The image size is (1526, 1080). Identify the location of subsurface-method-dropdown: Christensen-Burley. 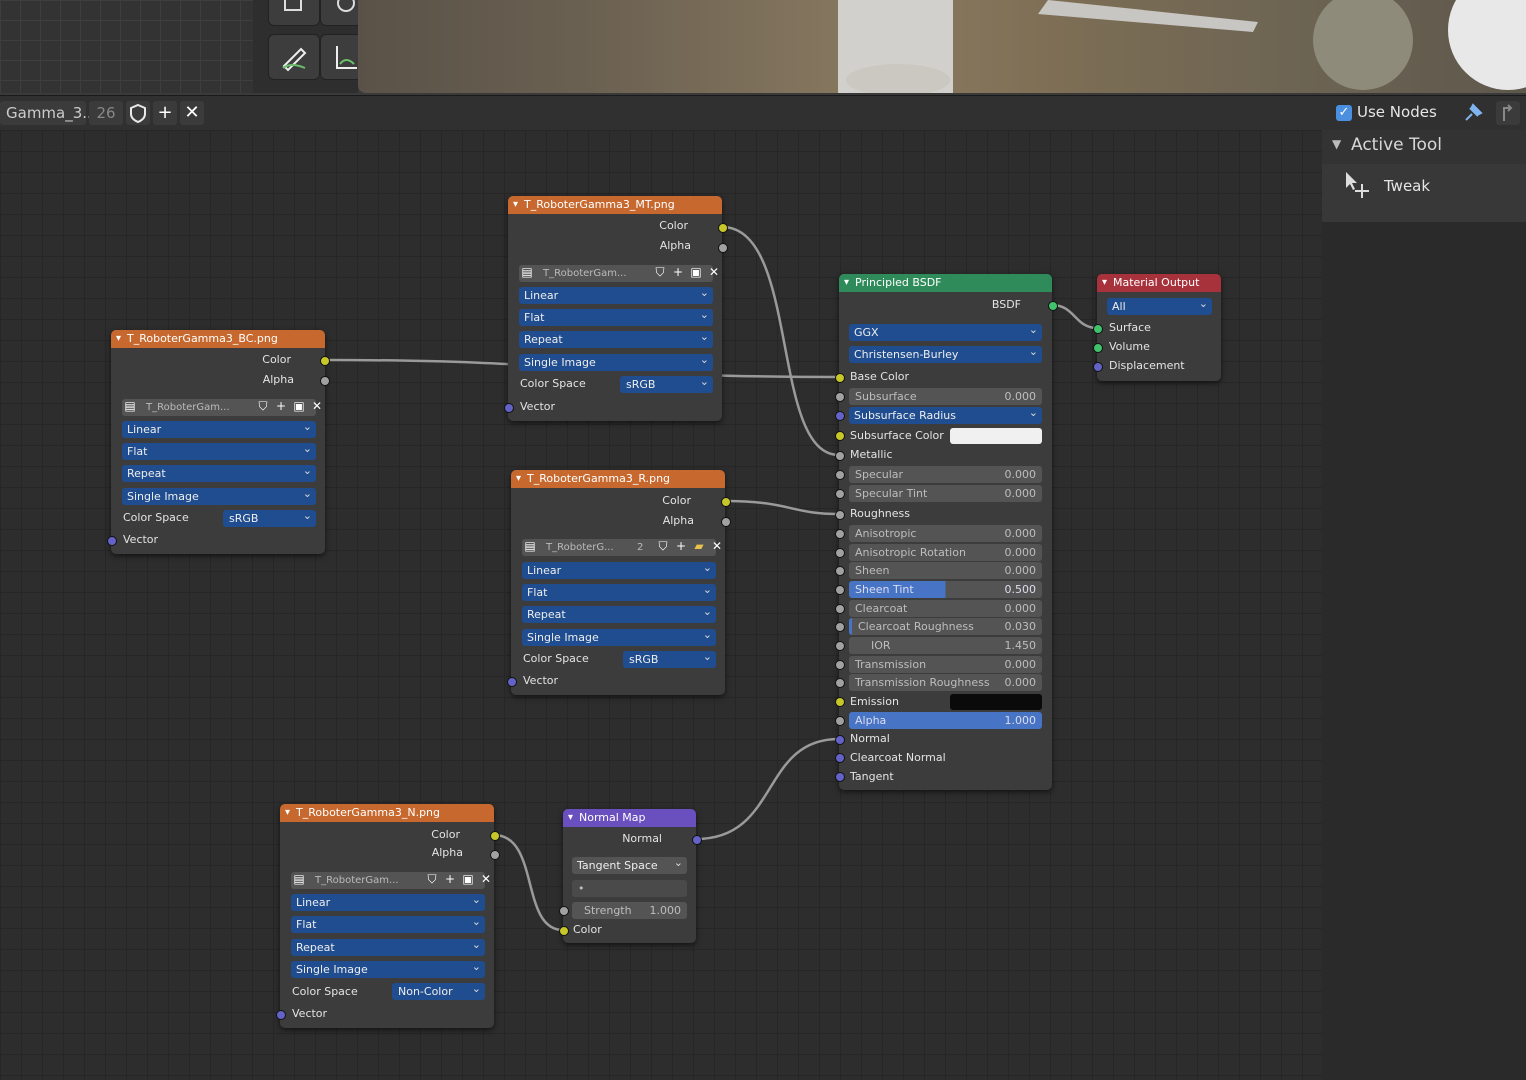
(945, 353).